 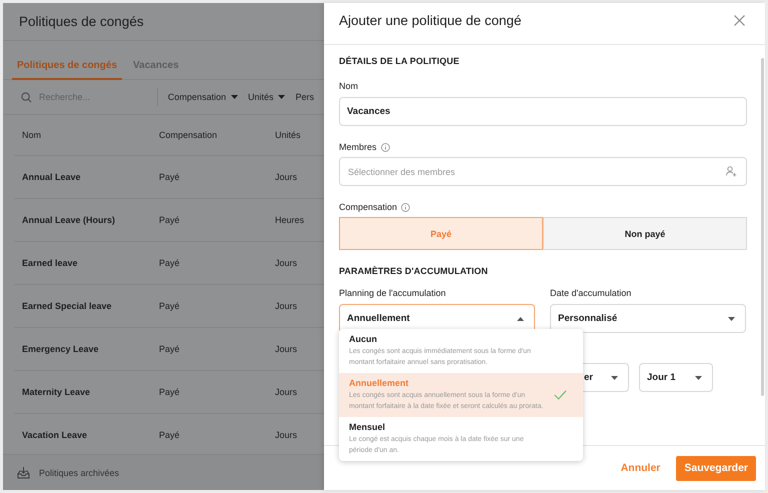 I want to click on field-label: Planning de l'accumulation, so click(x=393, y=293).